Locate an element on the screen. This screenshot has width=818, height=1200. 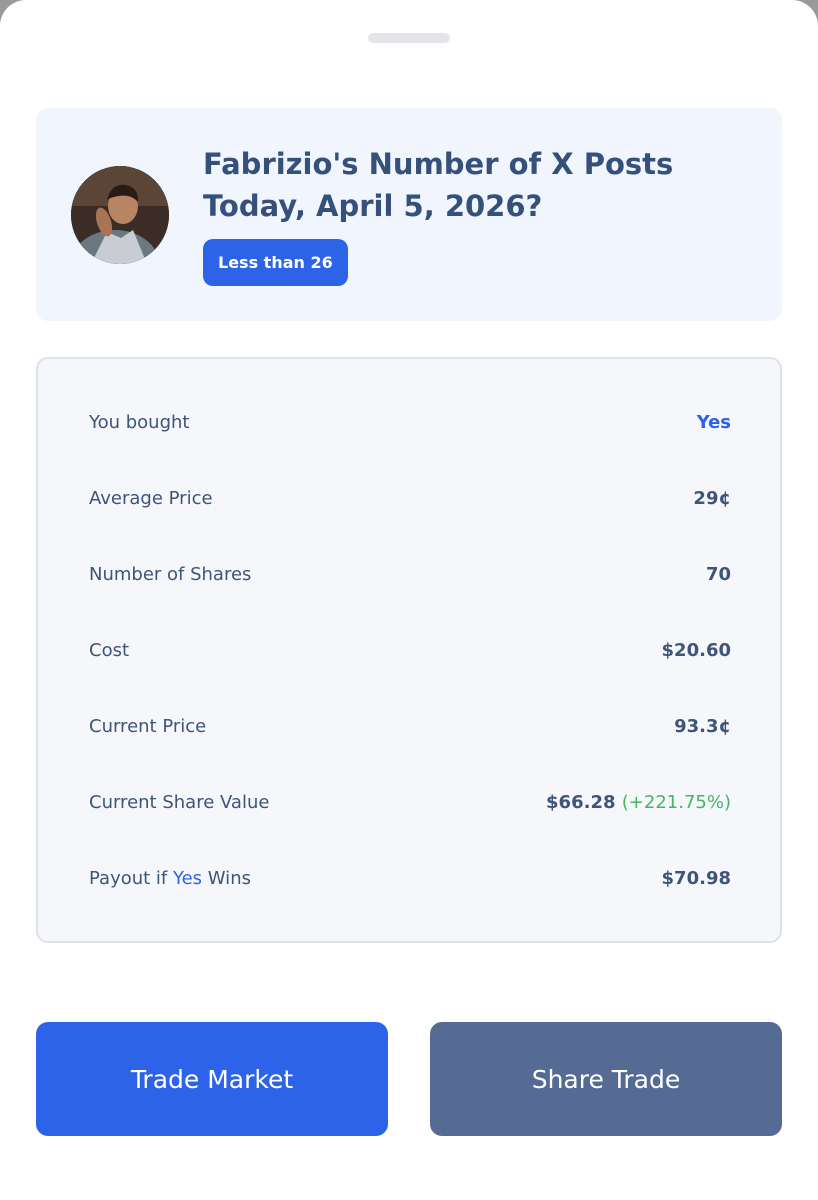
detail-row-you-bought: You bought Yes is located at coordinates (410, 422).